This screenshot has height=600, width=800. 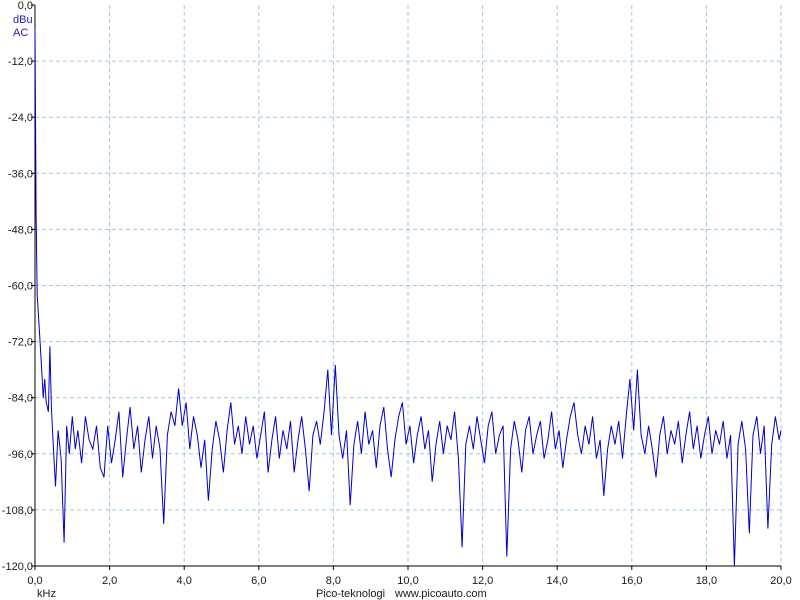 What do you see at coordinates (23, 20) in the screenshot?
I see `y-unit-label: dBu` at bounding box center [23, 20].